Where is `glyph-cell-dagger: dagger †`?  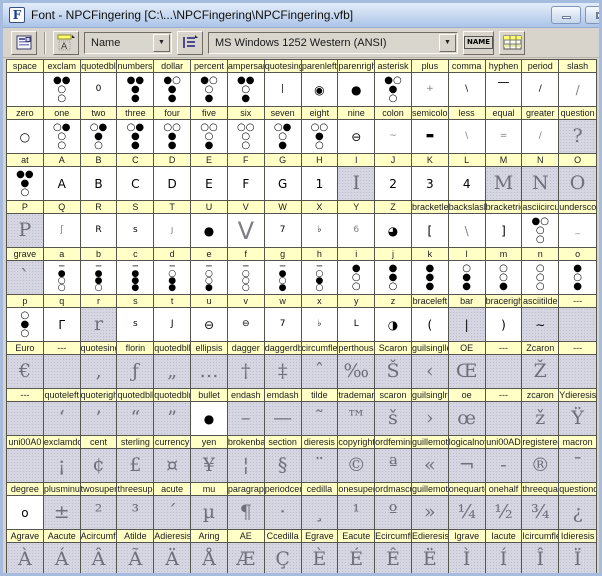 glyph-cell-dagger: dagger † is located at coordinates (246, 365).